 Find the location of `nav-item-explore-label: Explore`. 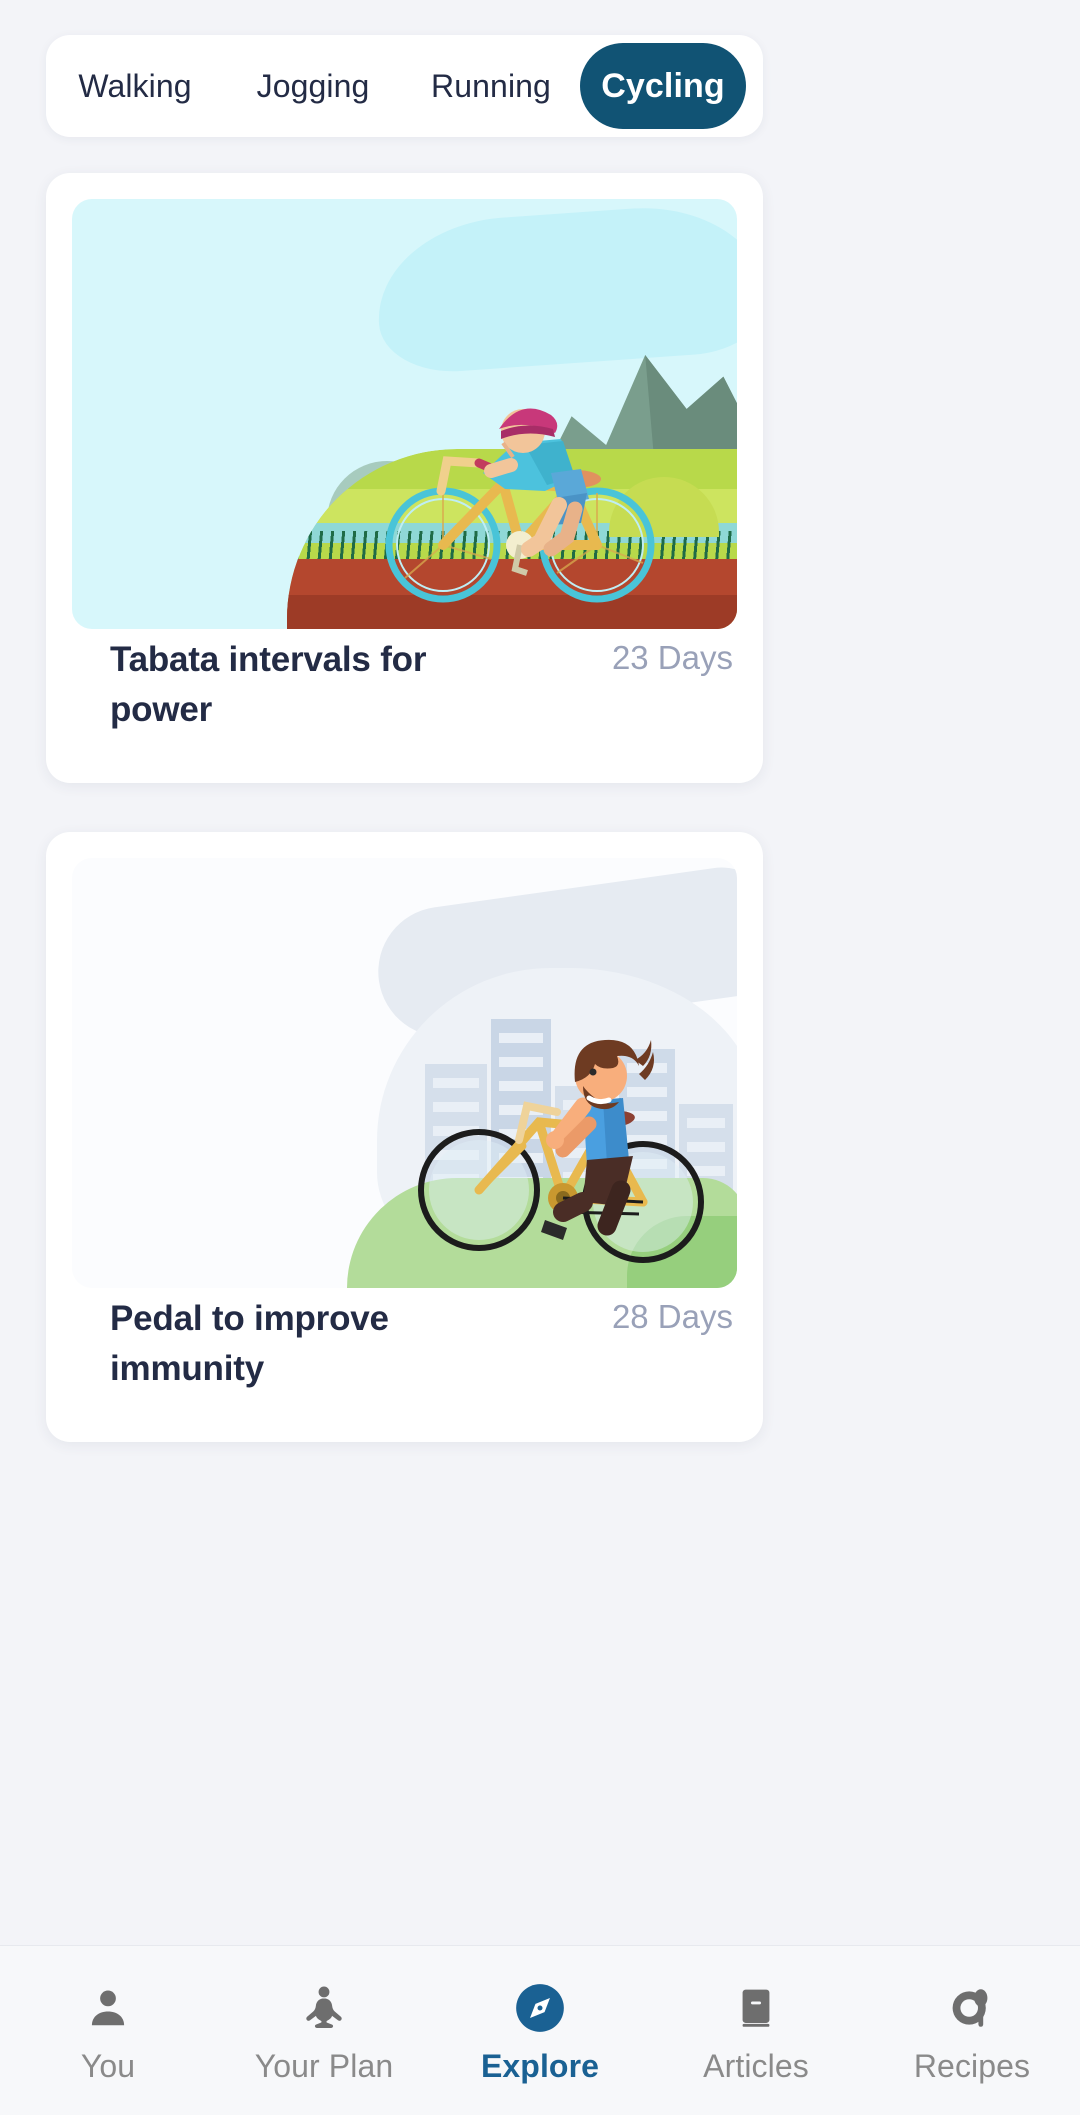

nav-item-explore-label: Explore is located at coordinates (540, 2065).